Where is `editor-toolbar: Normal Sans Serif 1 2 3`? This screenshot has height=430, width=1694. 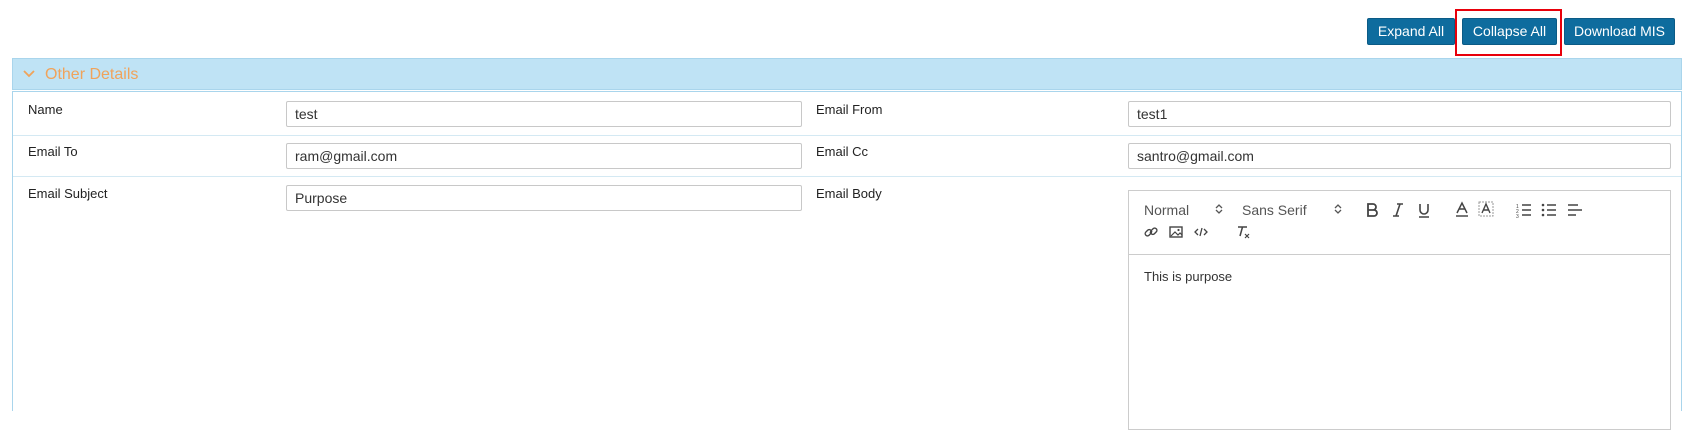
editor-toolbar: Normal Sans Serif 1 2 3 is located at coordinates (1399, 223).